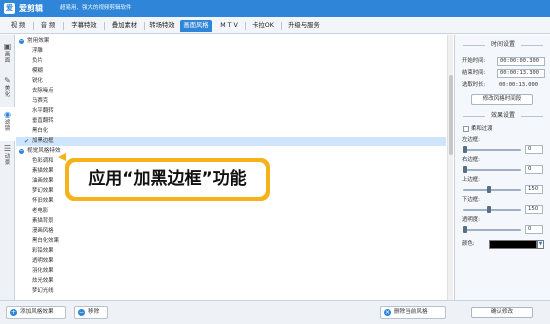 The width and height of the screenshot is (550, 324). What do you see at coordinates (231, 291) in the screenshot?
I see `list-item: 梦幻光线` at bounding box center [231, 291].